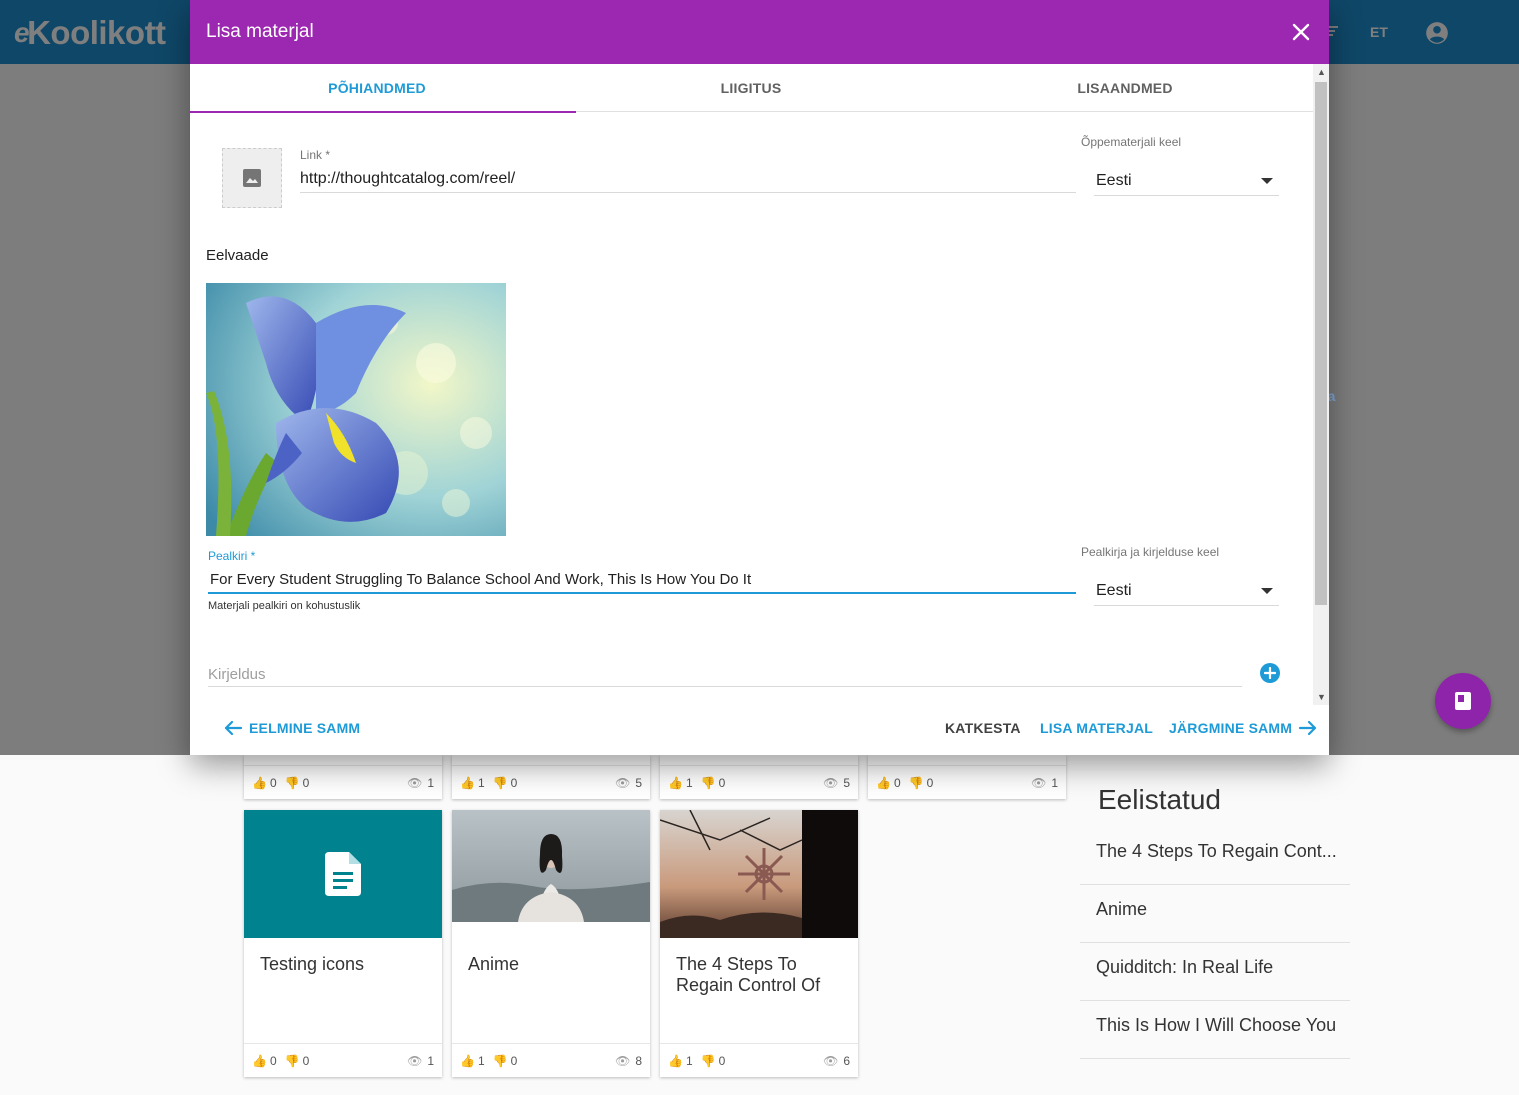 The height and width of the screenshot is (1095, 1519). Describe the element at coordinates (305, 728) in the screenshot. I see `previous-step-label: EELMINE SAMM` at that location.